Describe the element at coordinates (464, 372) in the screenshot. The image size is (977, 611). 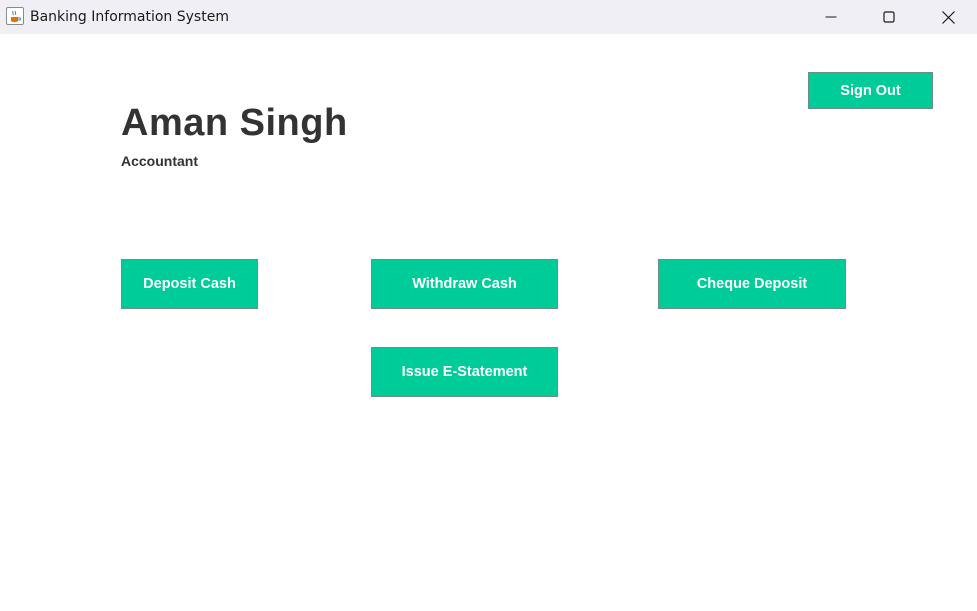
I see `issue-e-statement-button: Issue E-Statement` at that location.